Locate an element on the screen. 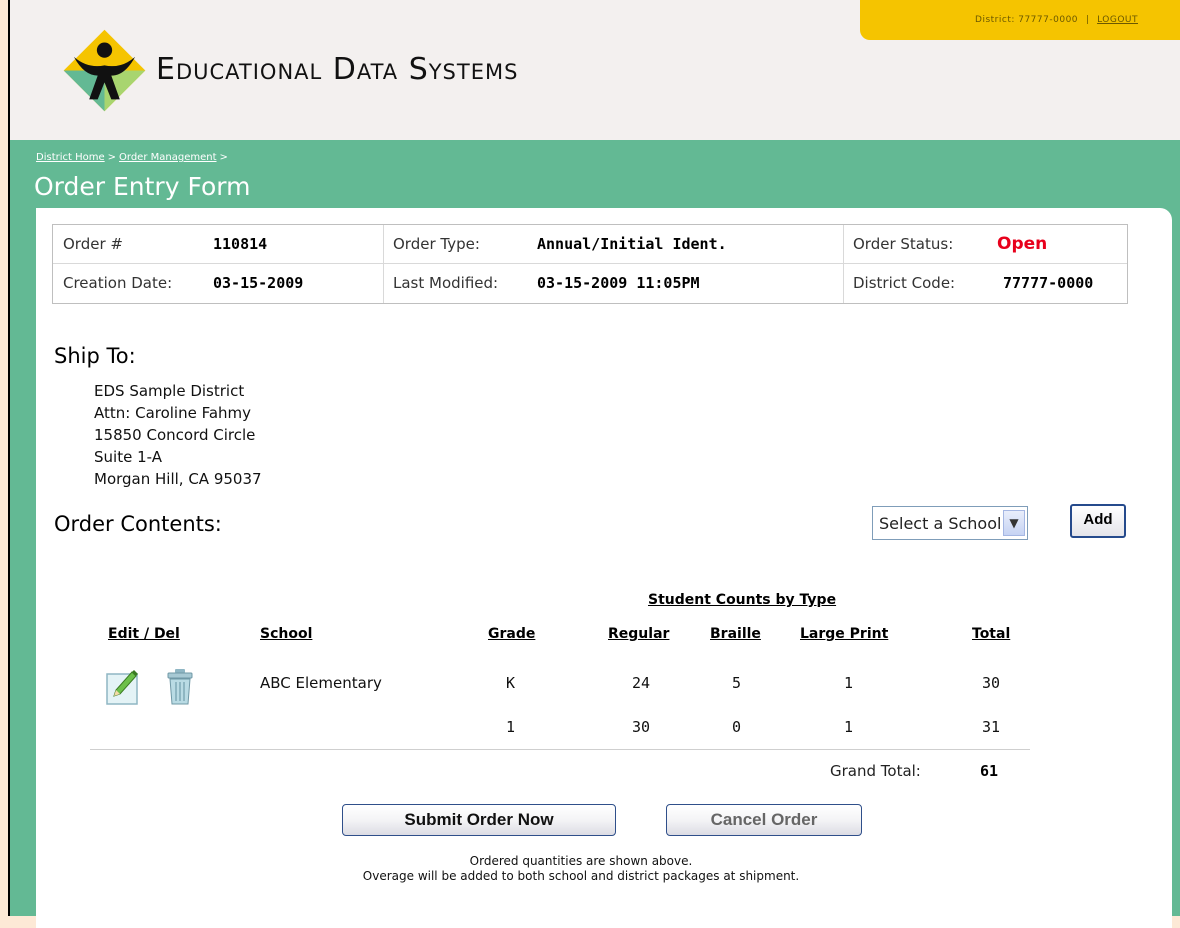 The width and height of the screenshot is (1180, 928). col-header-edit-del: Edit / Del is located at coordinates (144, 634).